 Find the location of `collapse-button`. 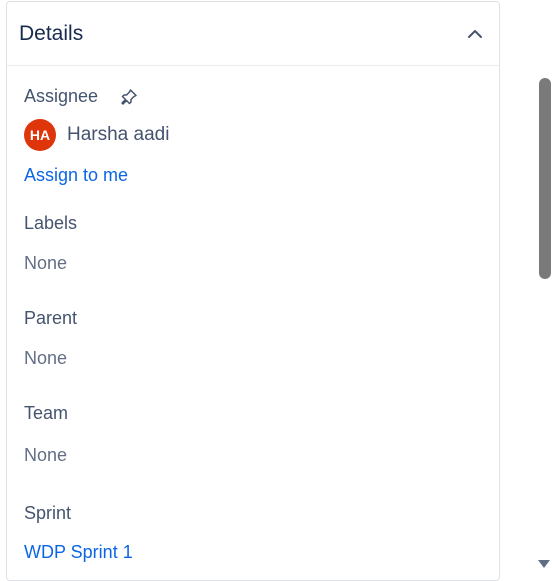

collapse-button is located at coordinates (475, 34).